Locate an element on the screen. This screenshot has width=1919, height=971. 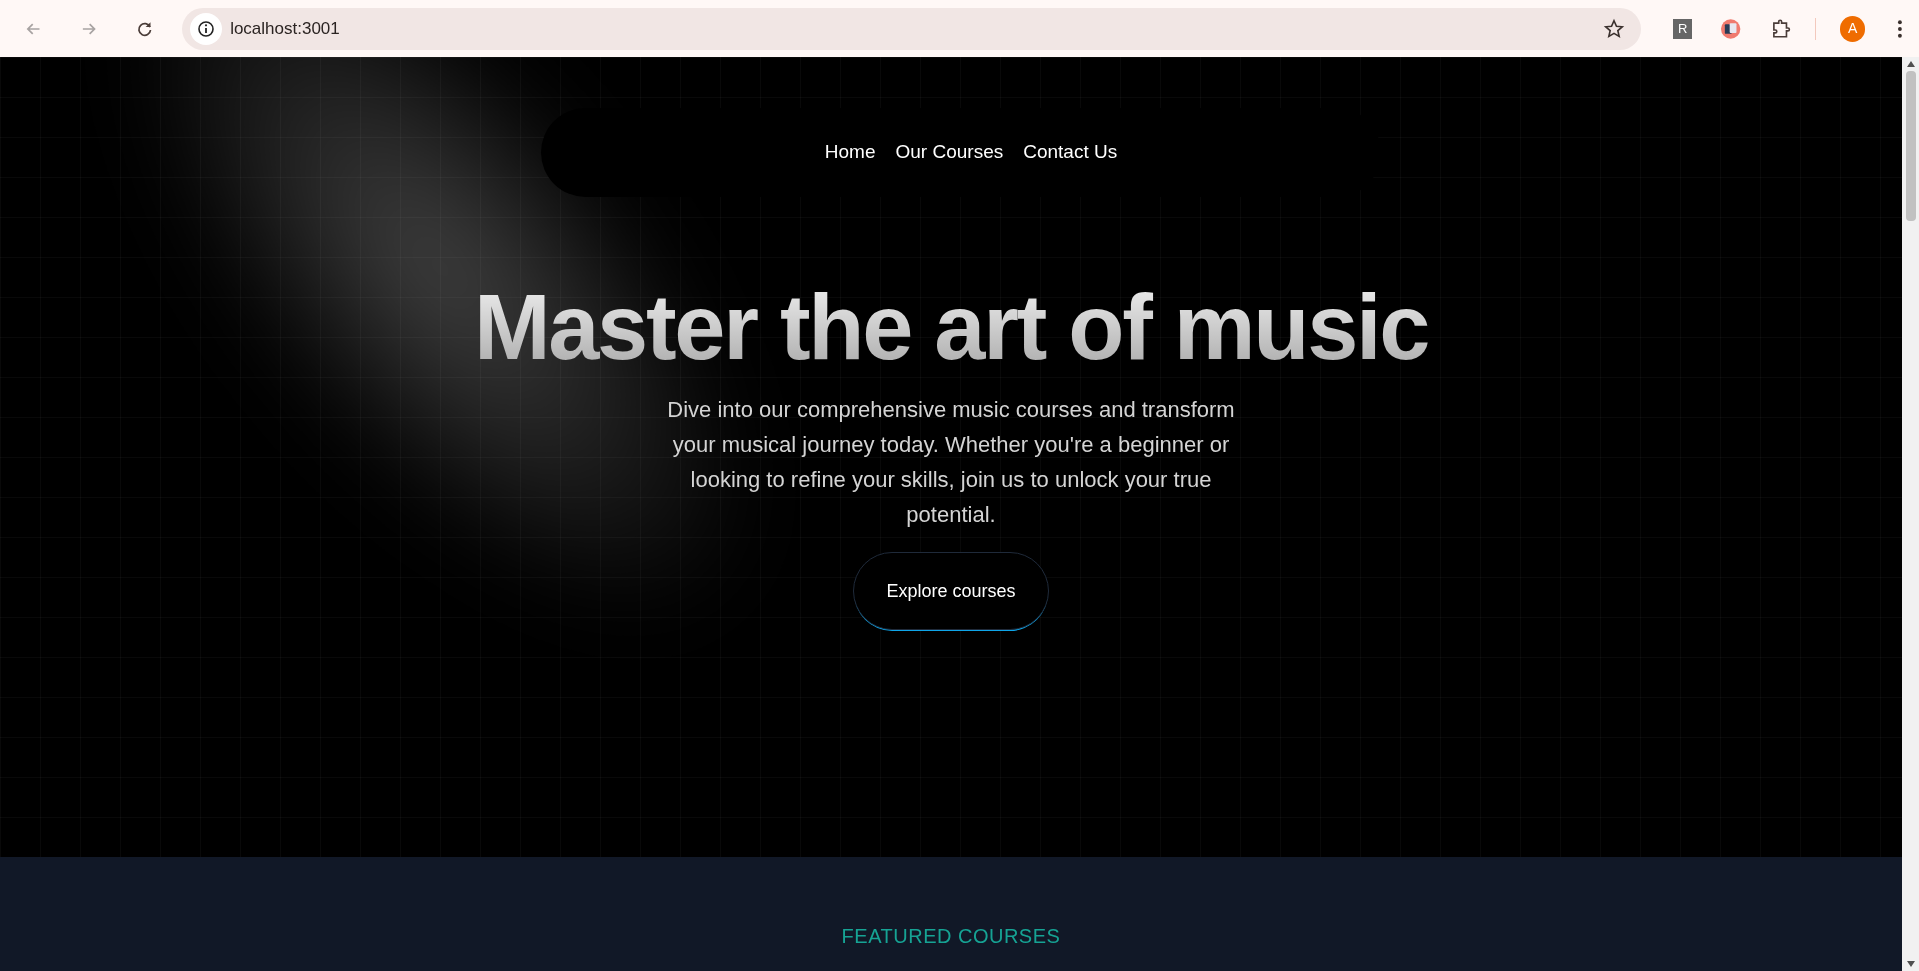
nav-link: Home is located at coordinates (850, 152).